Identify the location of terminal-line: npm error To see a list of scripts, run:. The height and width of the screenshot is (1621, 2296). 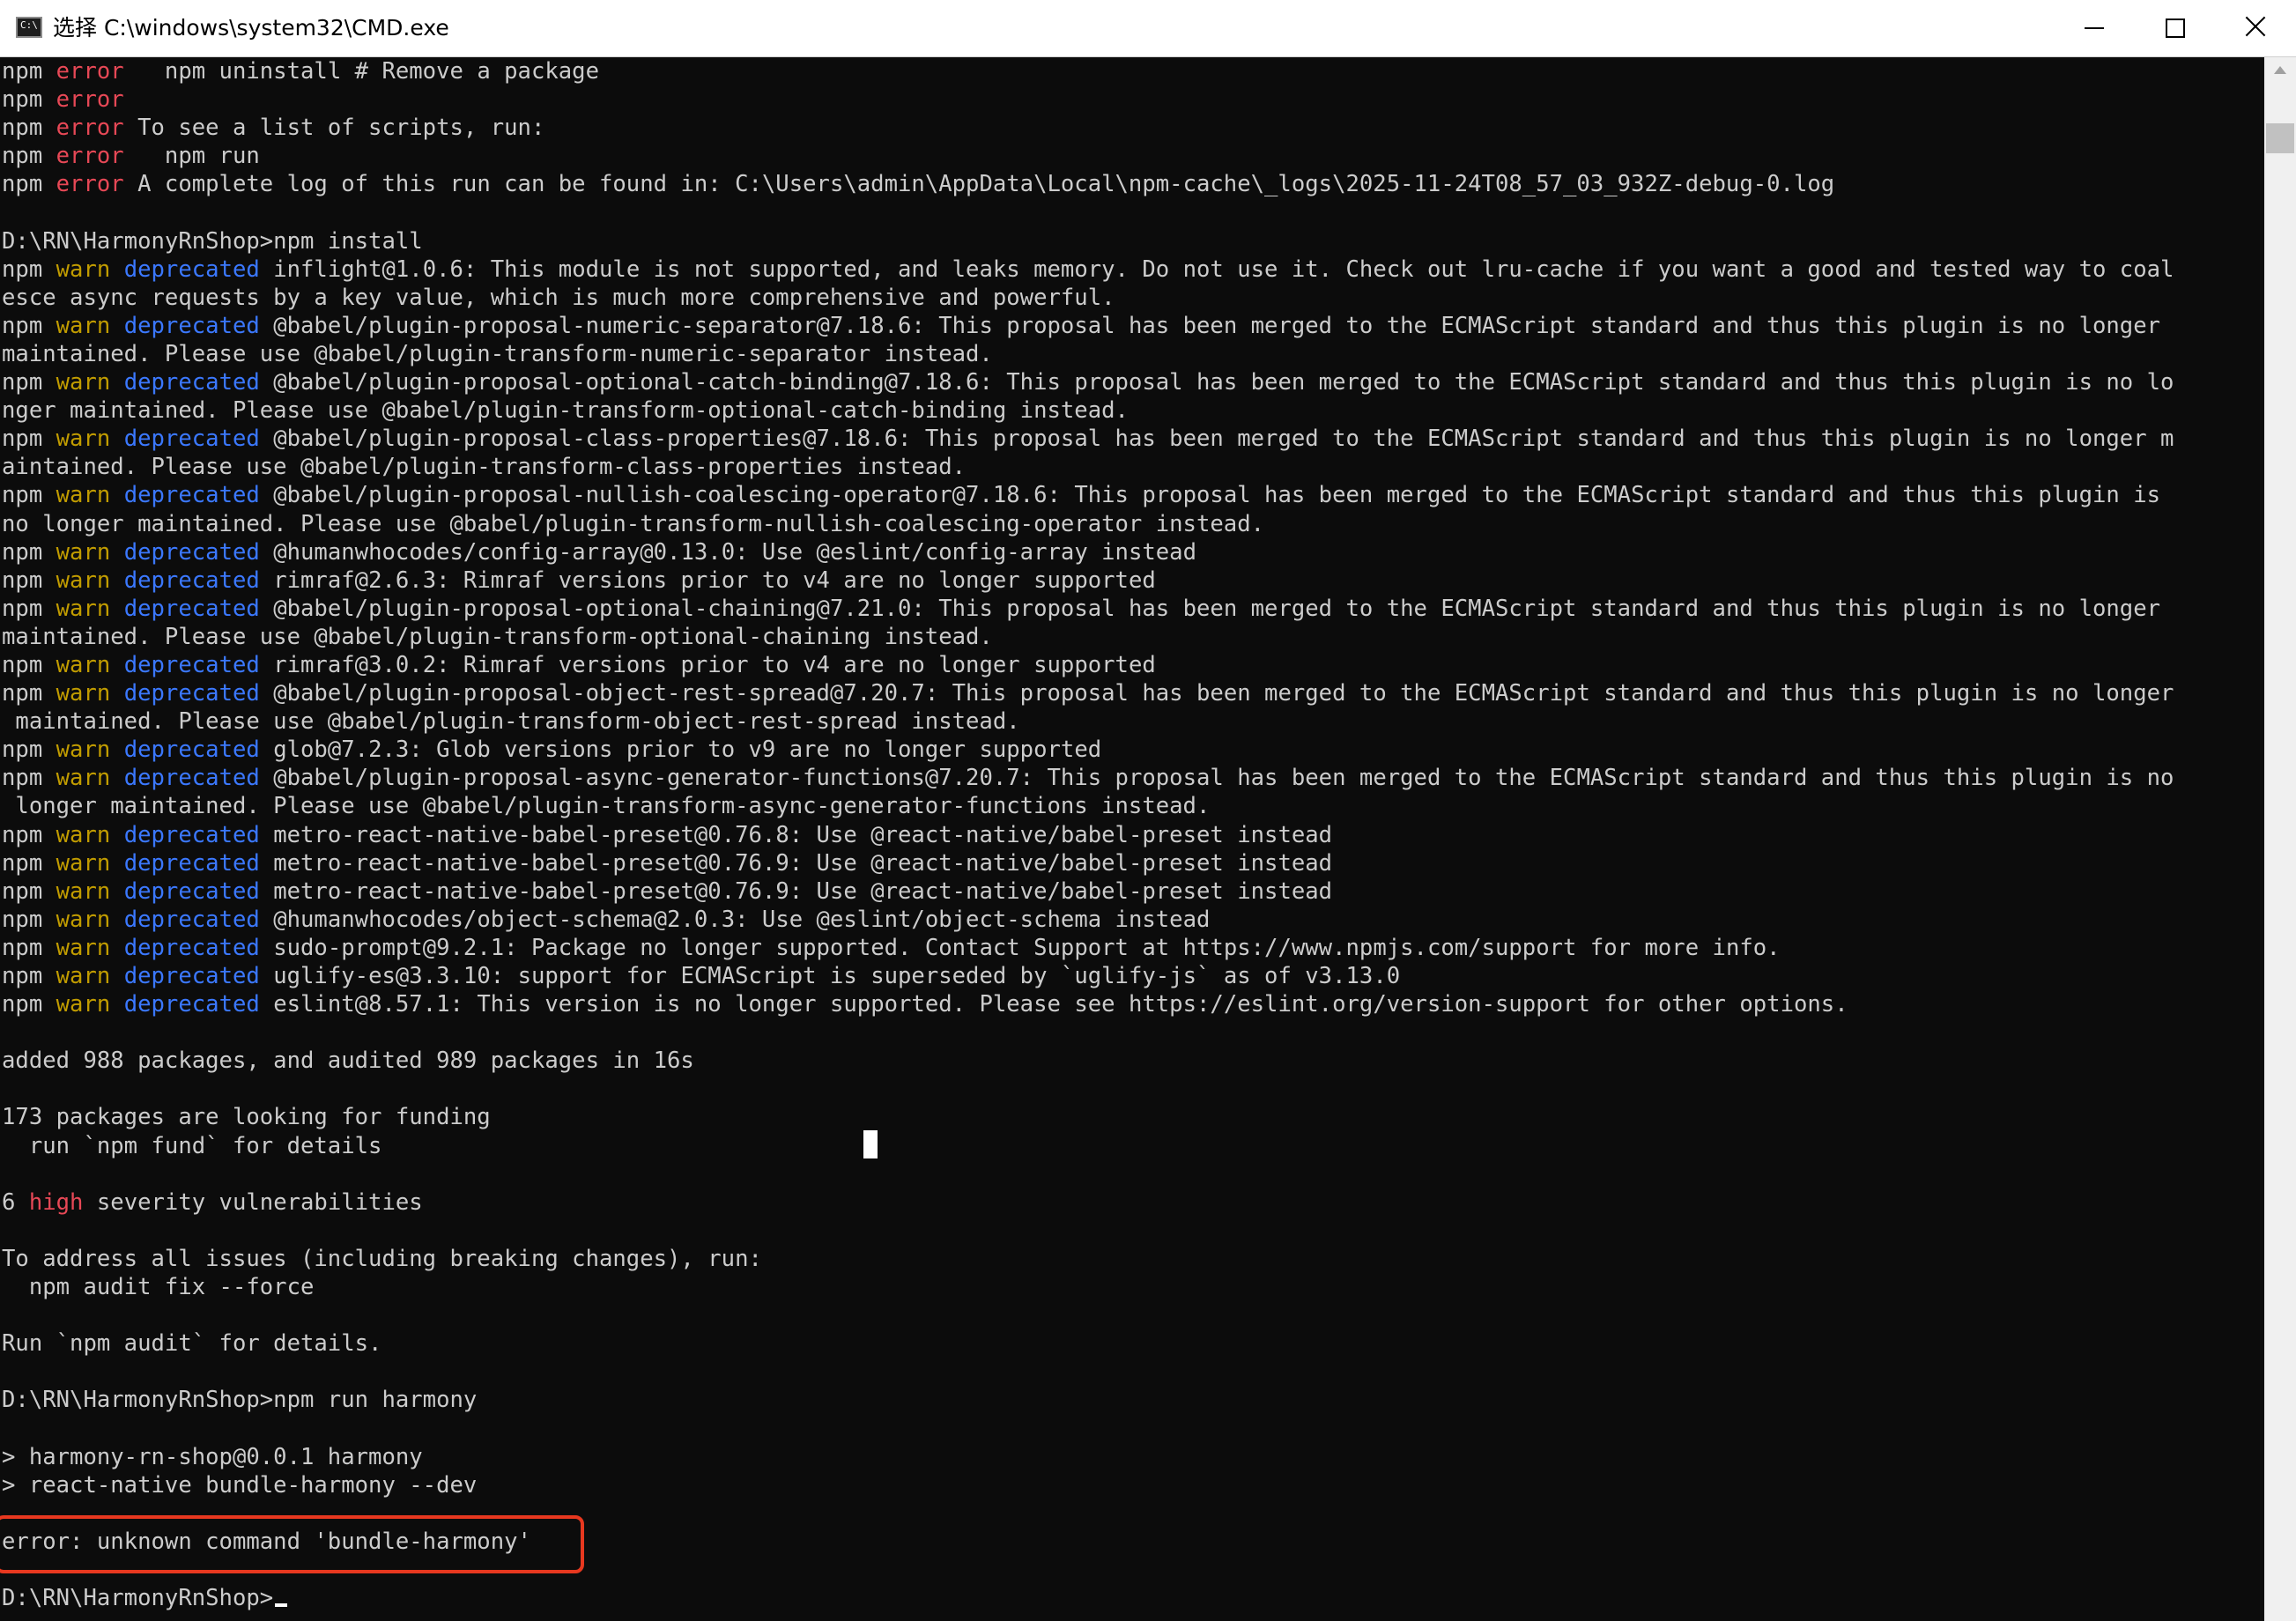
(1088, 128).